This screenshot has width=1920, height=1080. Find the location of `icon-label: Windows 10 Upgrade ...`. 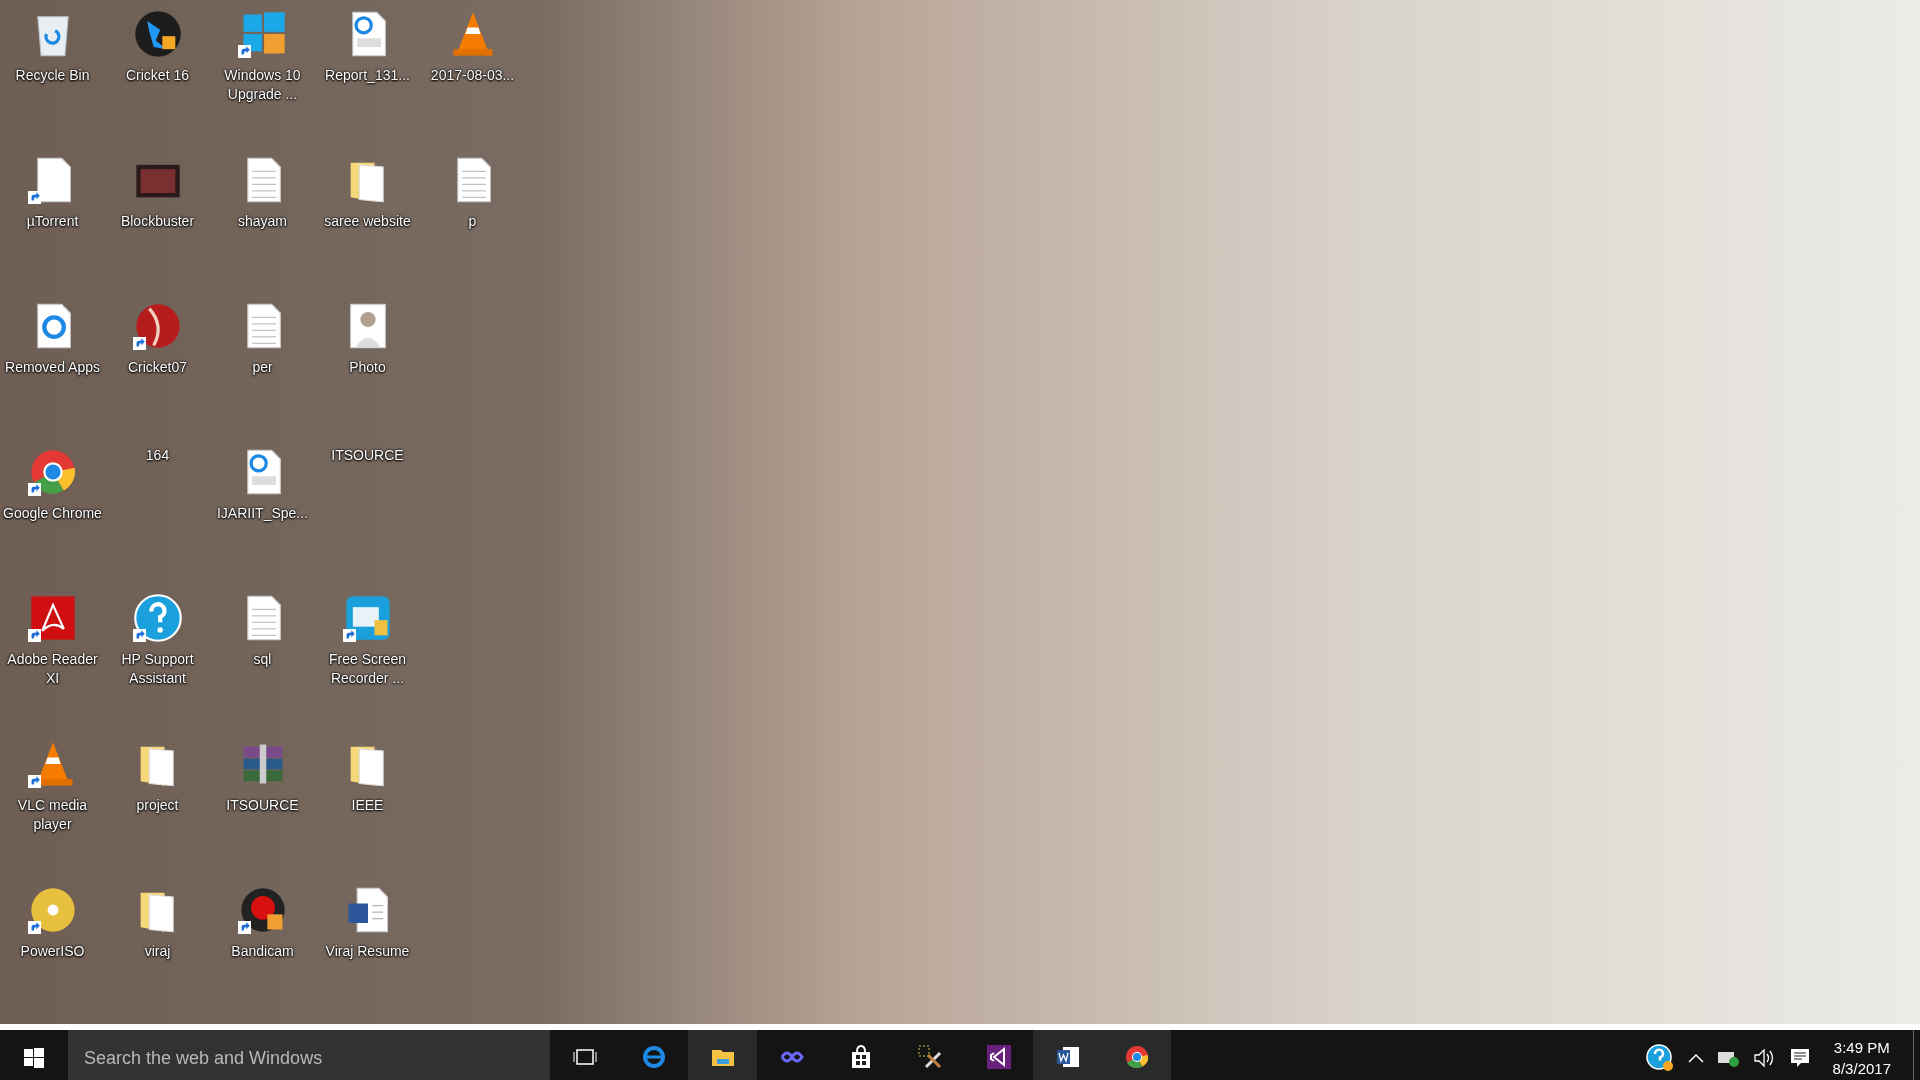

icon-label: Windows 10 Upgrade ... is located at coordinates (262, 85).